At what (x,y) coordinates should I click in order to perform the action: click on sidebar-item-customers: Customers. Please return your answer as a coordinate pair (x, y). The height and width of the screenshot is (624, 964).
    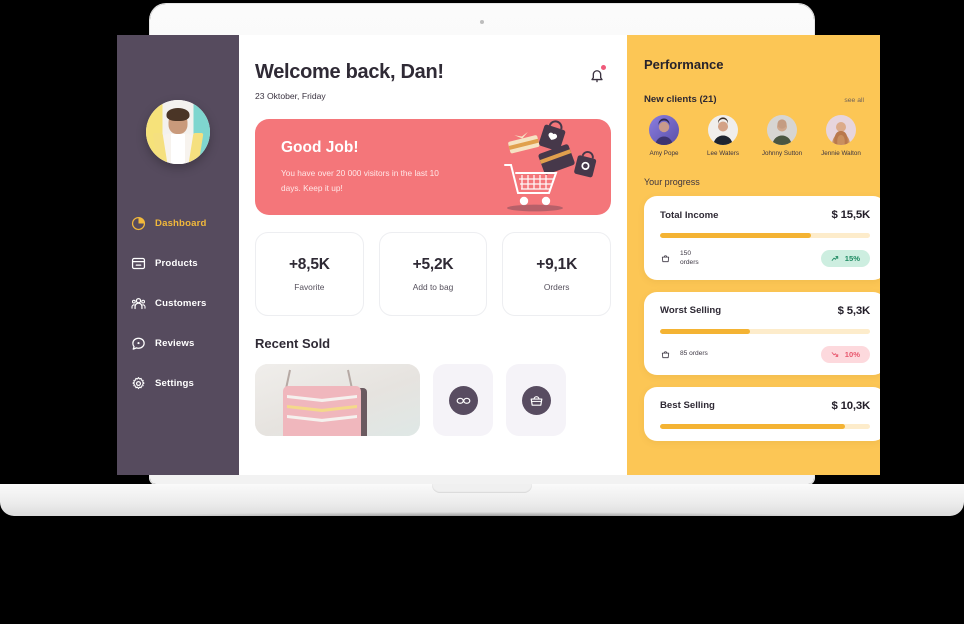
    Looking at the image, I should click on (178, 303).